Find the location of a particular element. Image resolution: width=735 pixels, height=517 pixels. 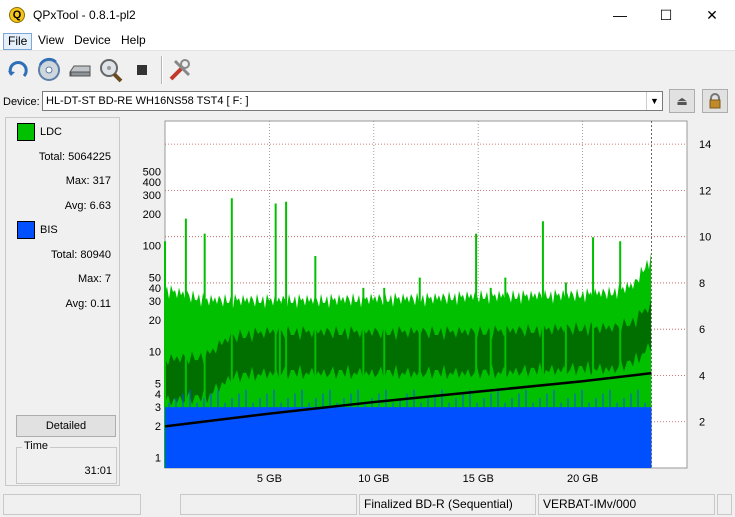

toolbar-separator is located at coordinates (162, 70).